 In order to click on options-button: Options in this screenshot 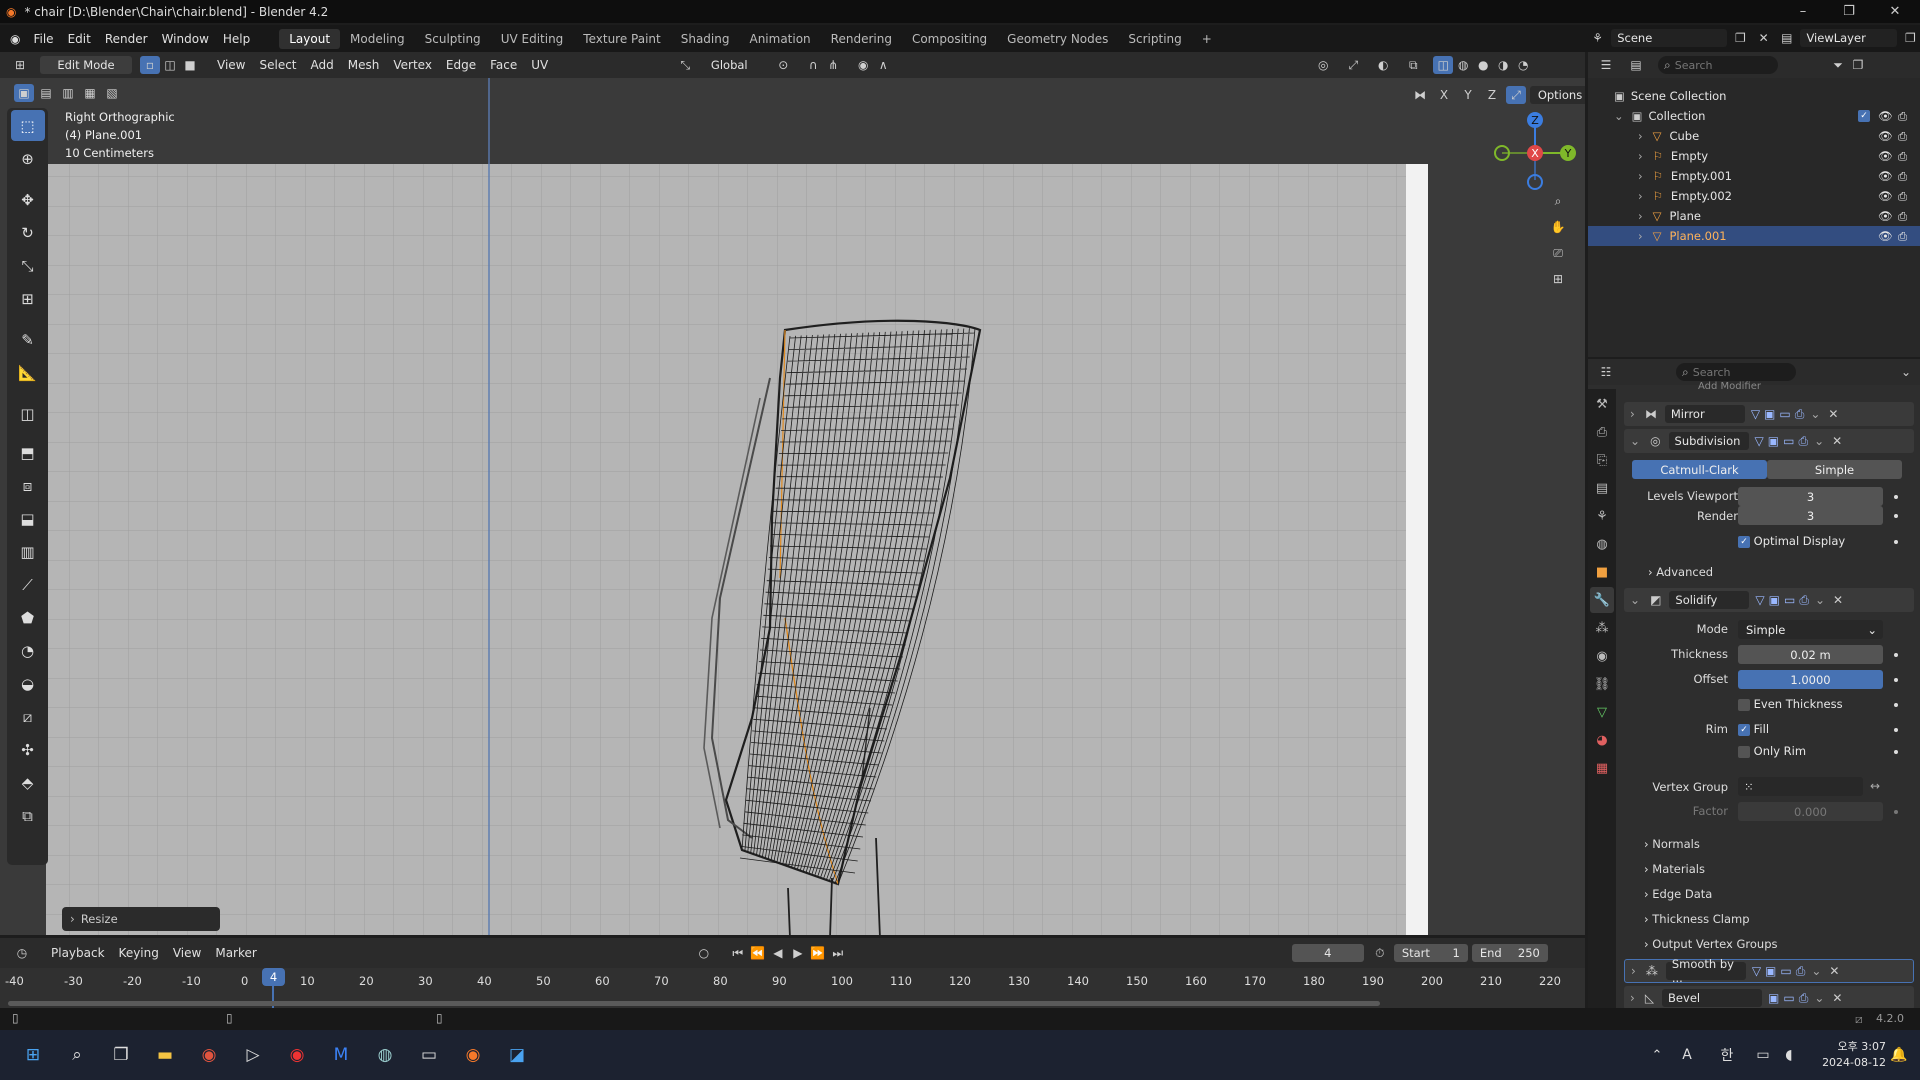, I will do `click(1557, 95)`.